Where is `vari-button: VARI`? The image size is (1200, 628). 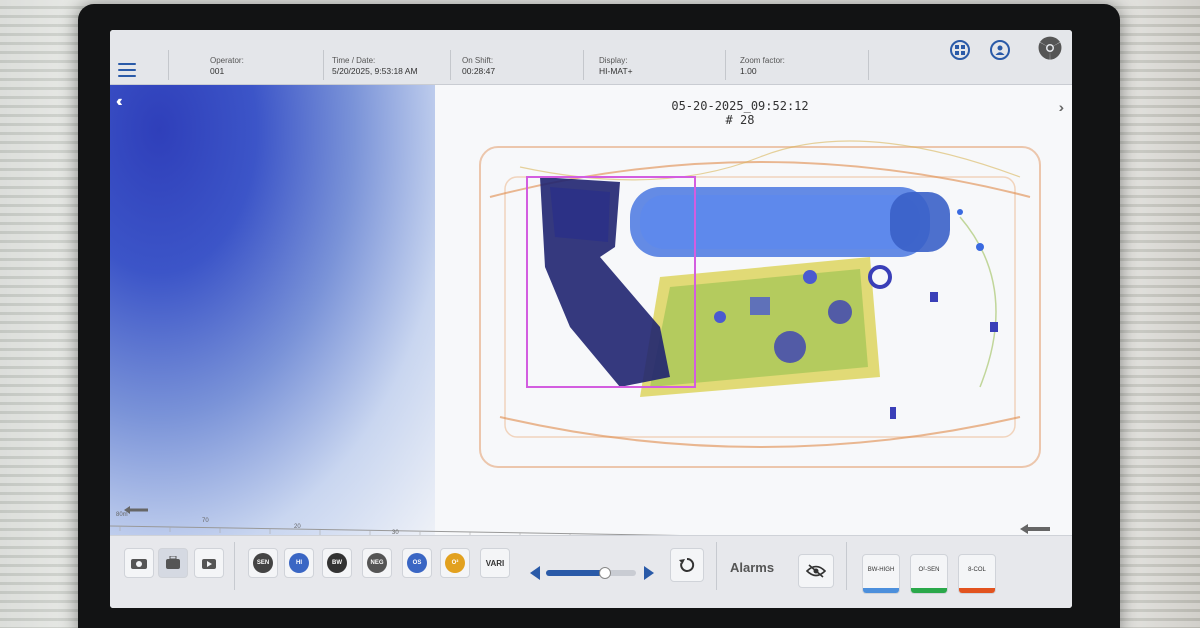 vari-button: VARI is located at coordinates (495, 563).